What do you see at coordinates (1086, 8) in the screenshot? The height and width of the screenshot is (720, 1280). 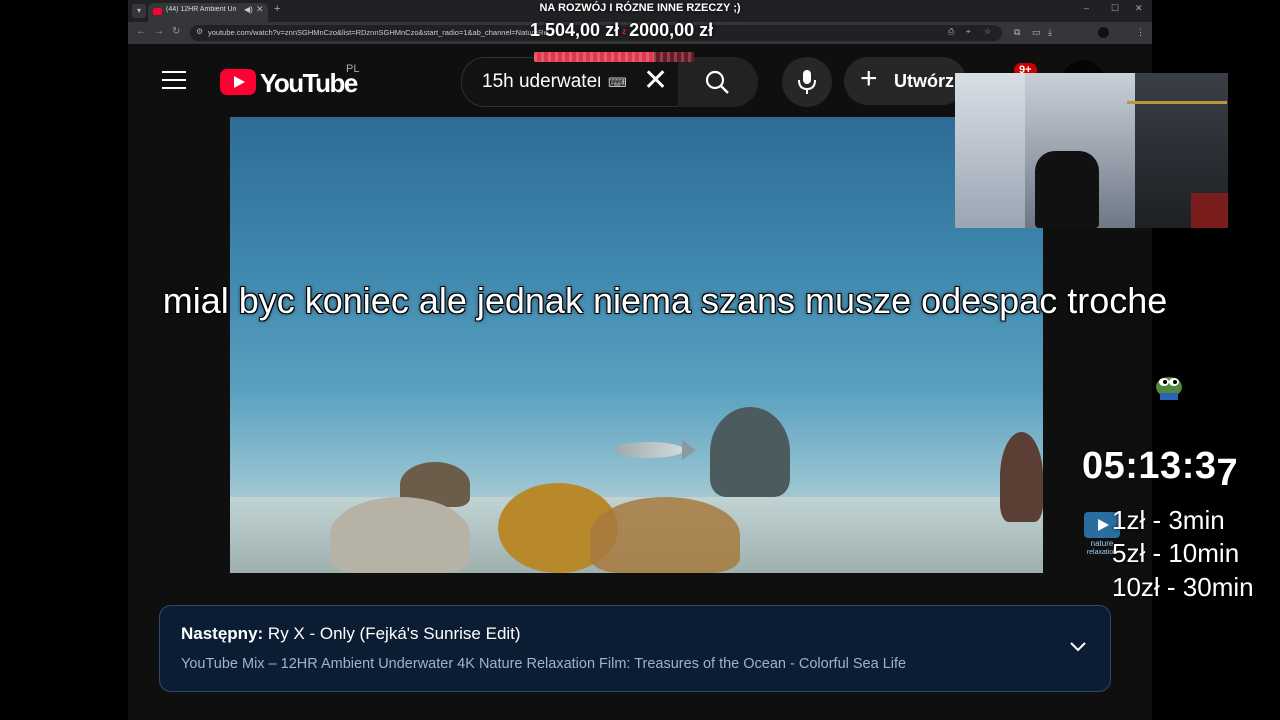 I see `minimize-icon: –` at bounding box center [1086, 8].